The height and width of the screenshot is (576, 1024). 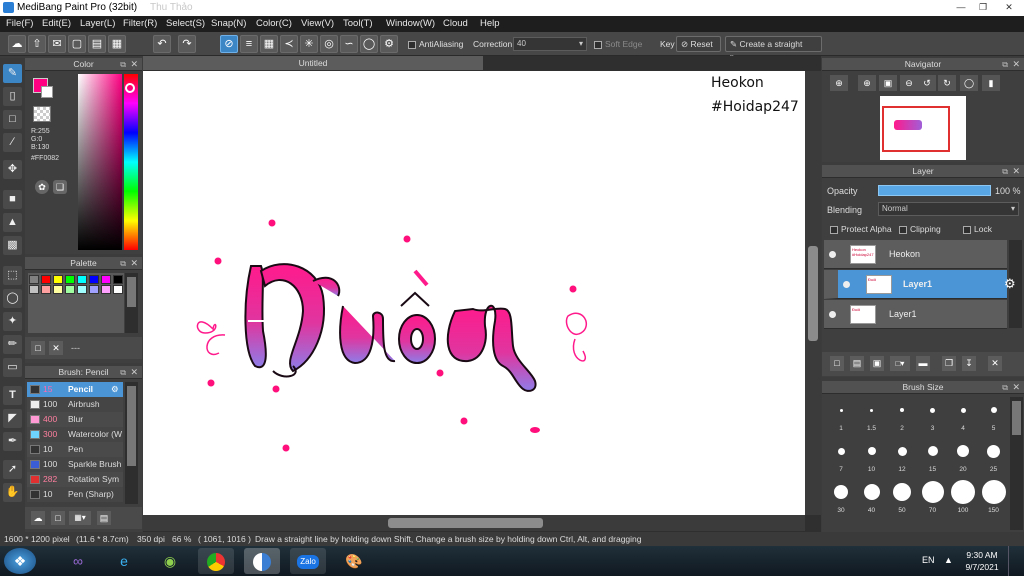 What do you see at coordinates (75, 389) in the screenshot?
I see `brush-item: 15 Pencil ⚙` at bounding box center [75, 389].